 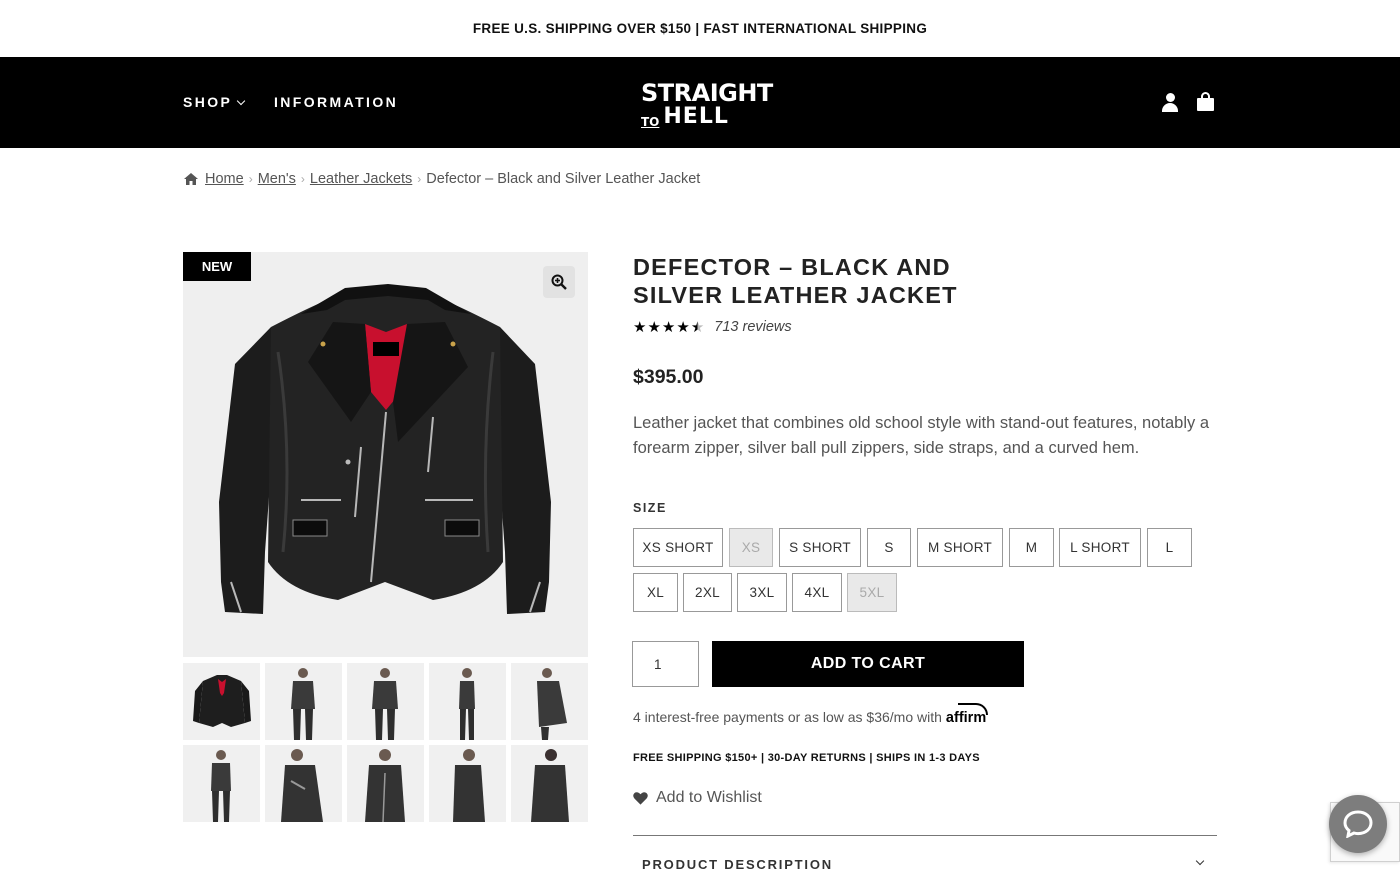 What do you see at coordinates (707, 93) in the screenshot?
I see `logo-text-top: STRAIGHT` at bounding box center [707, 93].